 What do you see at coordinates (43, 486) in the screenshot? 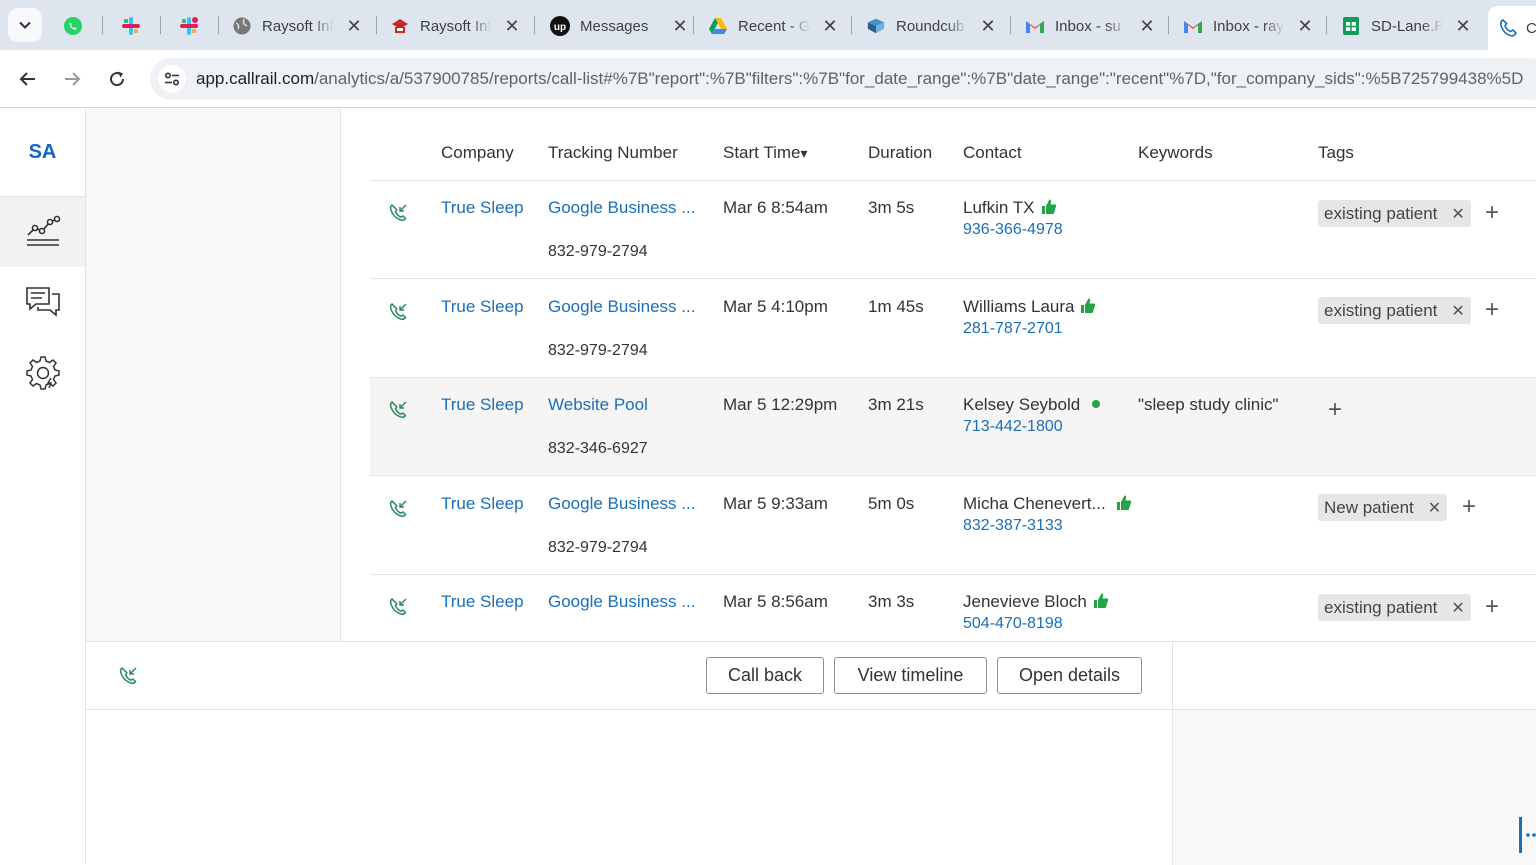
I see `app-sidebar: SA` at bounding box center [43, 486].